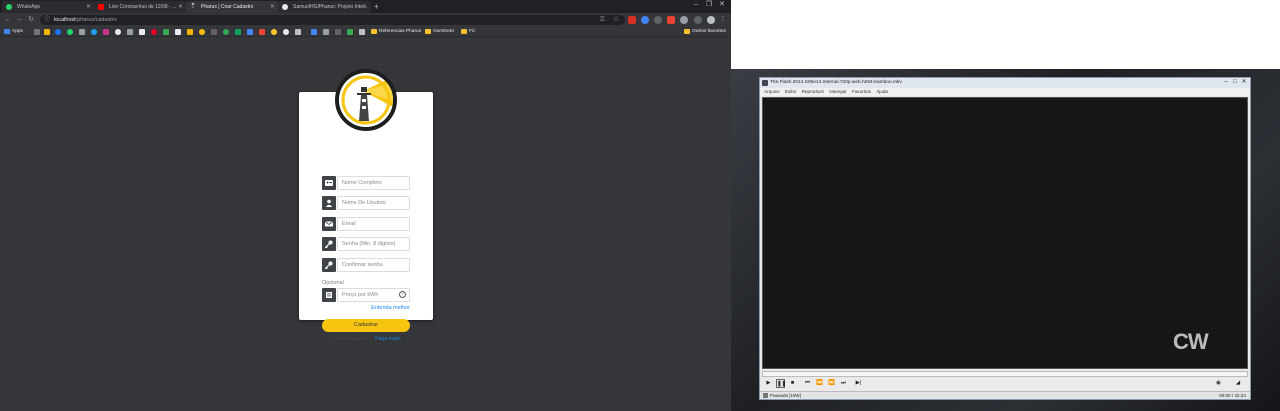 The height and width of the screenshot is (411, 1280). Describe the element at coordinates (324, 7) in the screenshot. I see `tab-github: SamuelHG/Pharus: Projeto Inte... ✕` at that location.